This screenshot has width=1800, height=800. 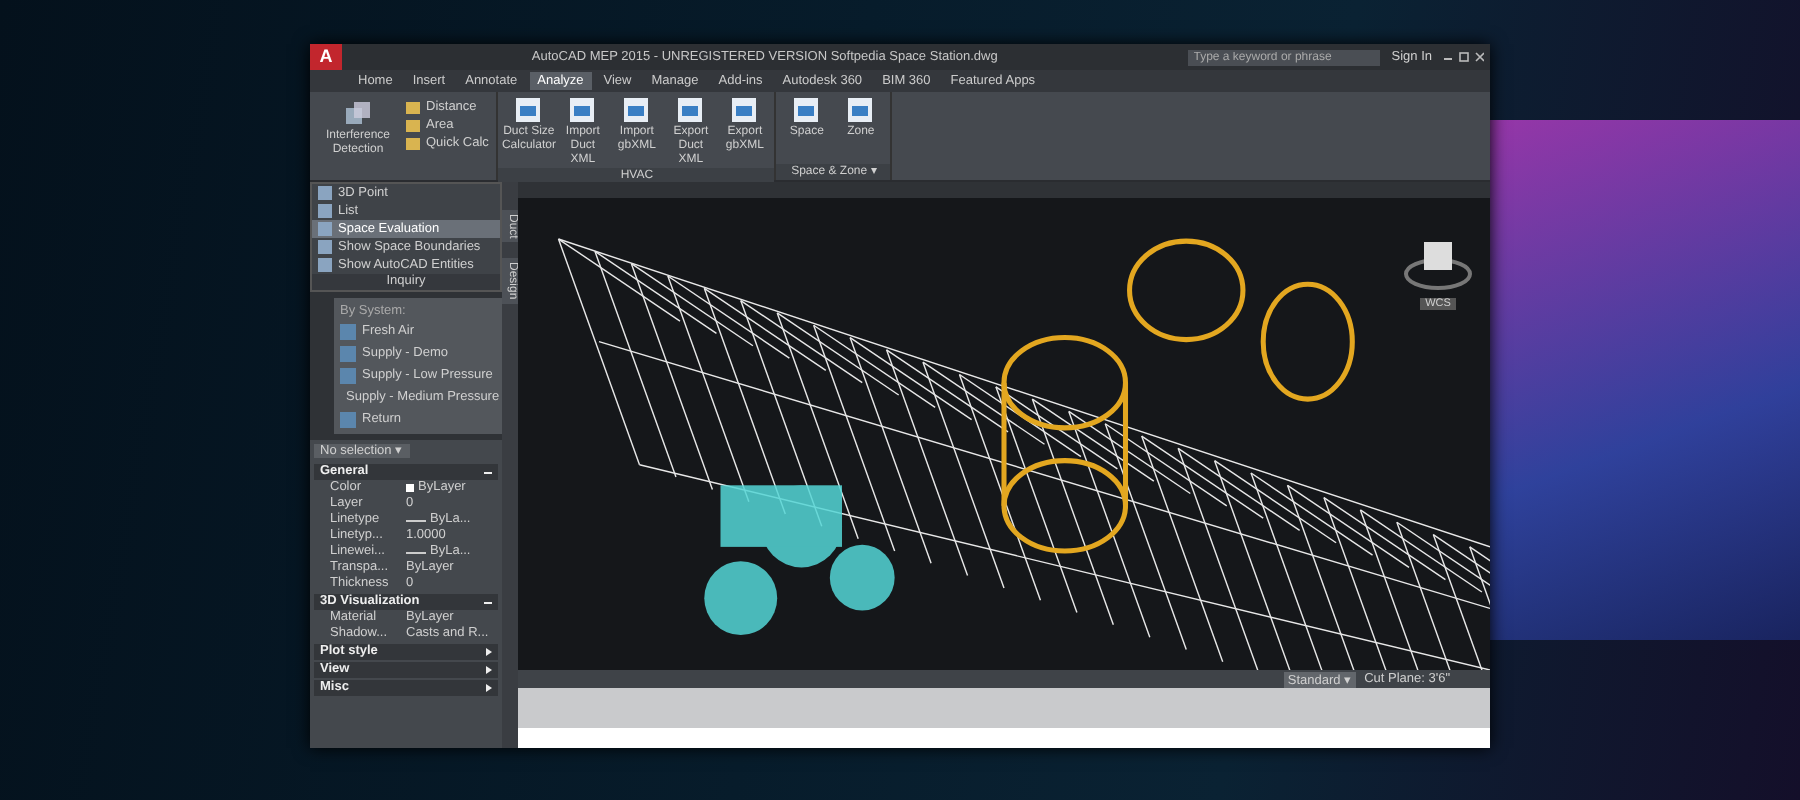 What do you see at coordinates (1004, 738) in the screenshot?
I see `command-input` at bounding box center [1004, 738].